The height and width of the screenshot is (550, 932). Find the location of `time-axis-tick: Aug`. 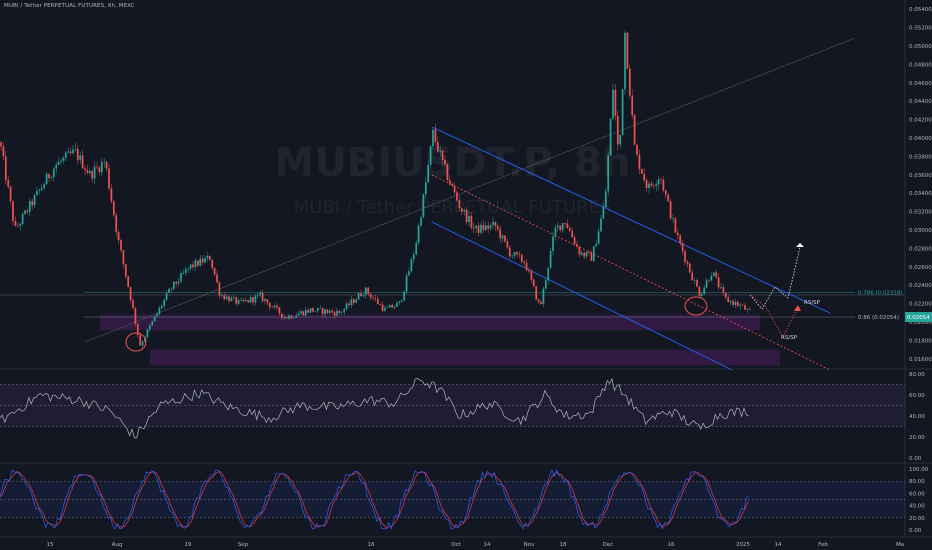

time-axis-tick: Aug is located at coordinates (117, 545).